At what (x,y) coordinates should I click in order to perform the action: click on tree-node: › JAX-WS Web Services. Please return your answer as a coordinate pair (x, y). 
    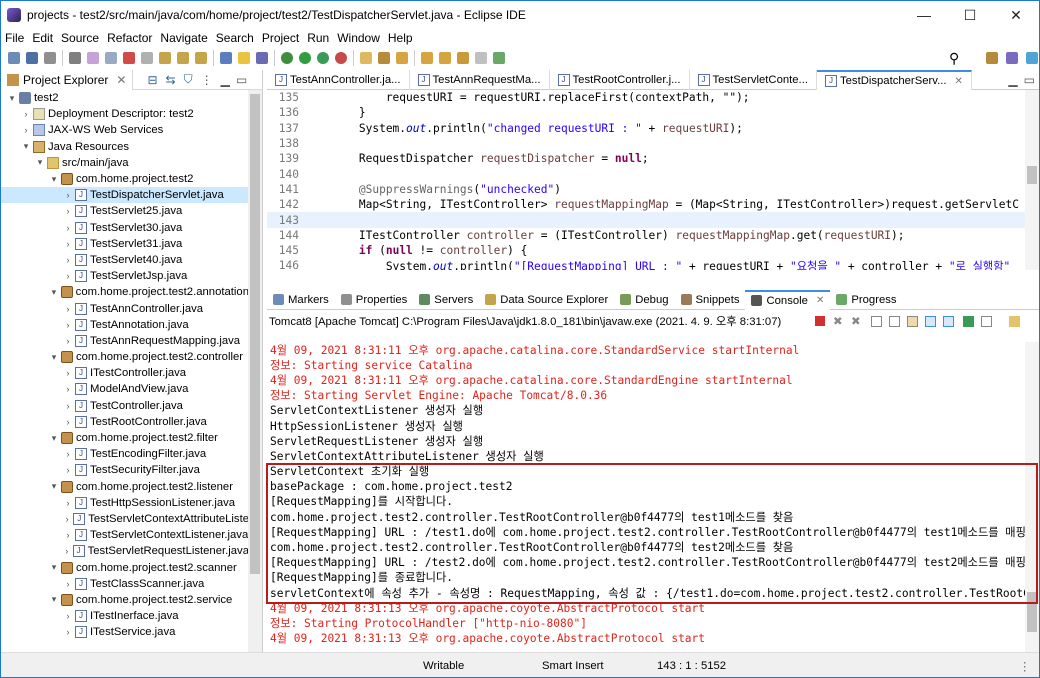
    Looking at the image, I should click on (125, 130).